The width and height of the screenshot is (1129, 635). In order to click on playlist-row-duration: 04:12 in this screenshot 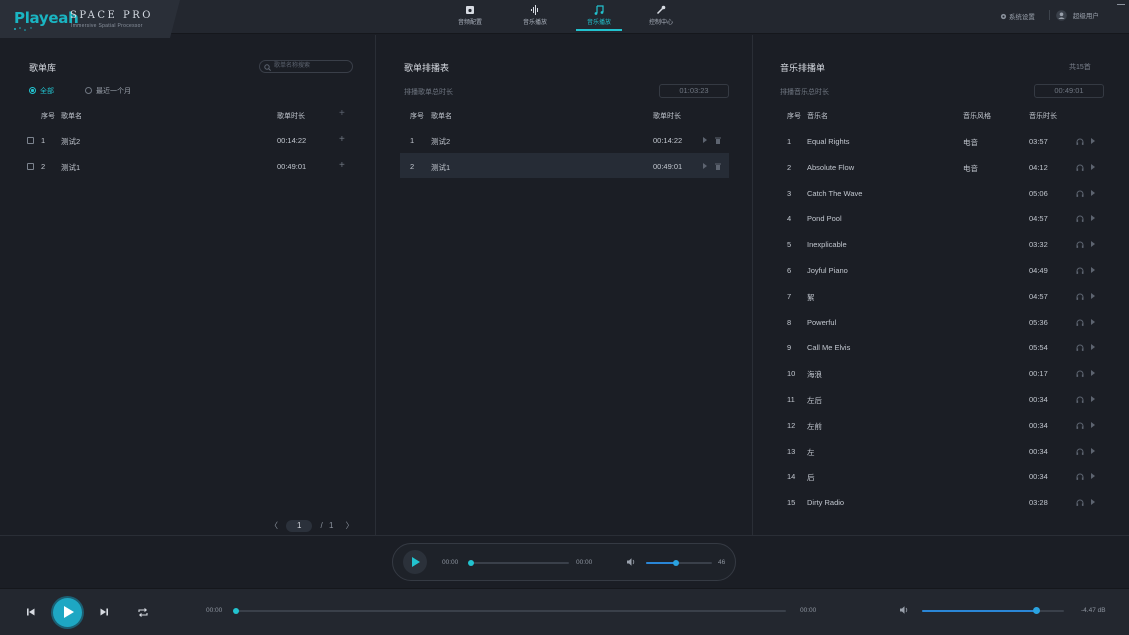, I will do `click(1038, 167)`.